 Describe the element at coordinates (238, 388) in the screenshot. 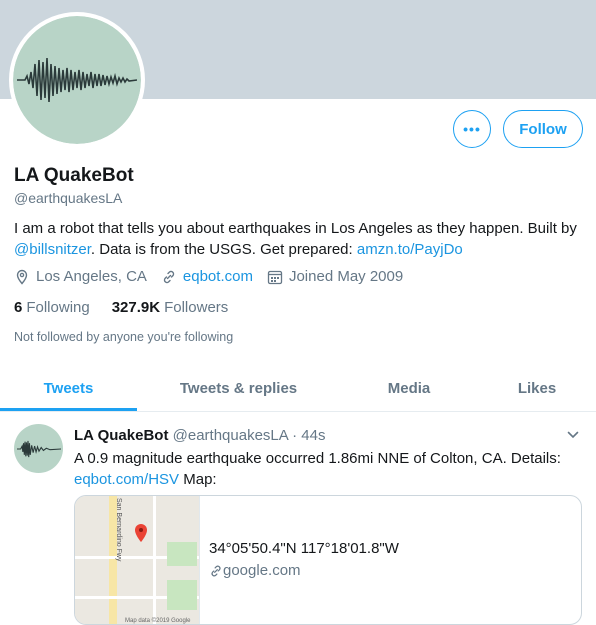

I see `tab-tweets-replies: Tweets & replies` at that location.